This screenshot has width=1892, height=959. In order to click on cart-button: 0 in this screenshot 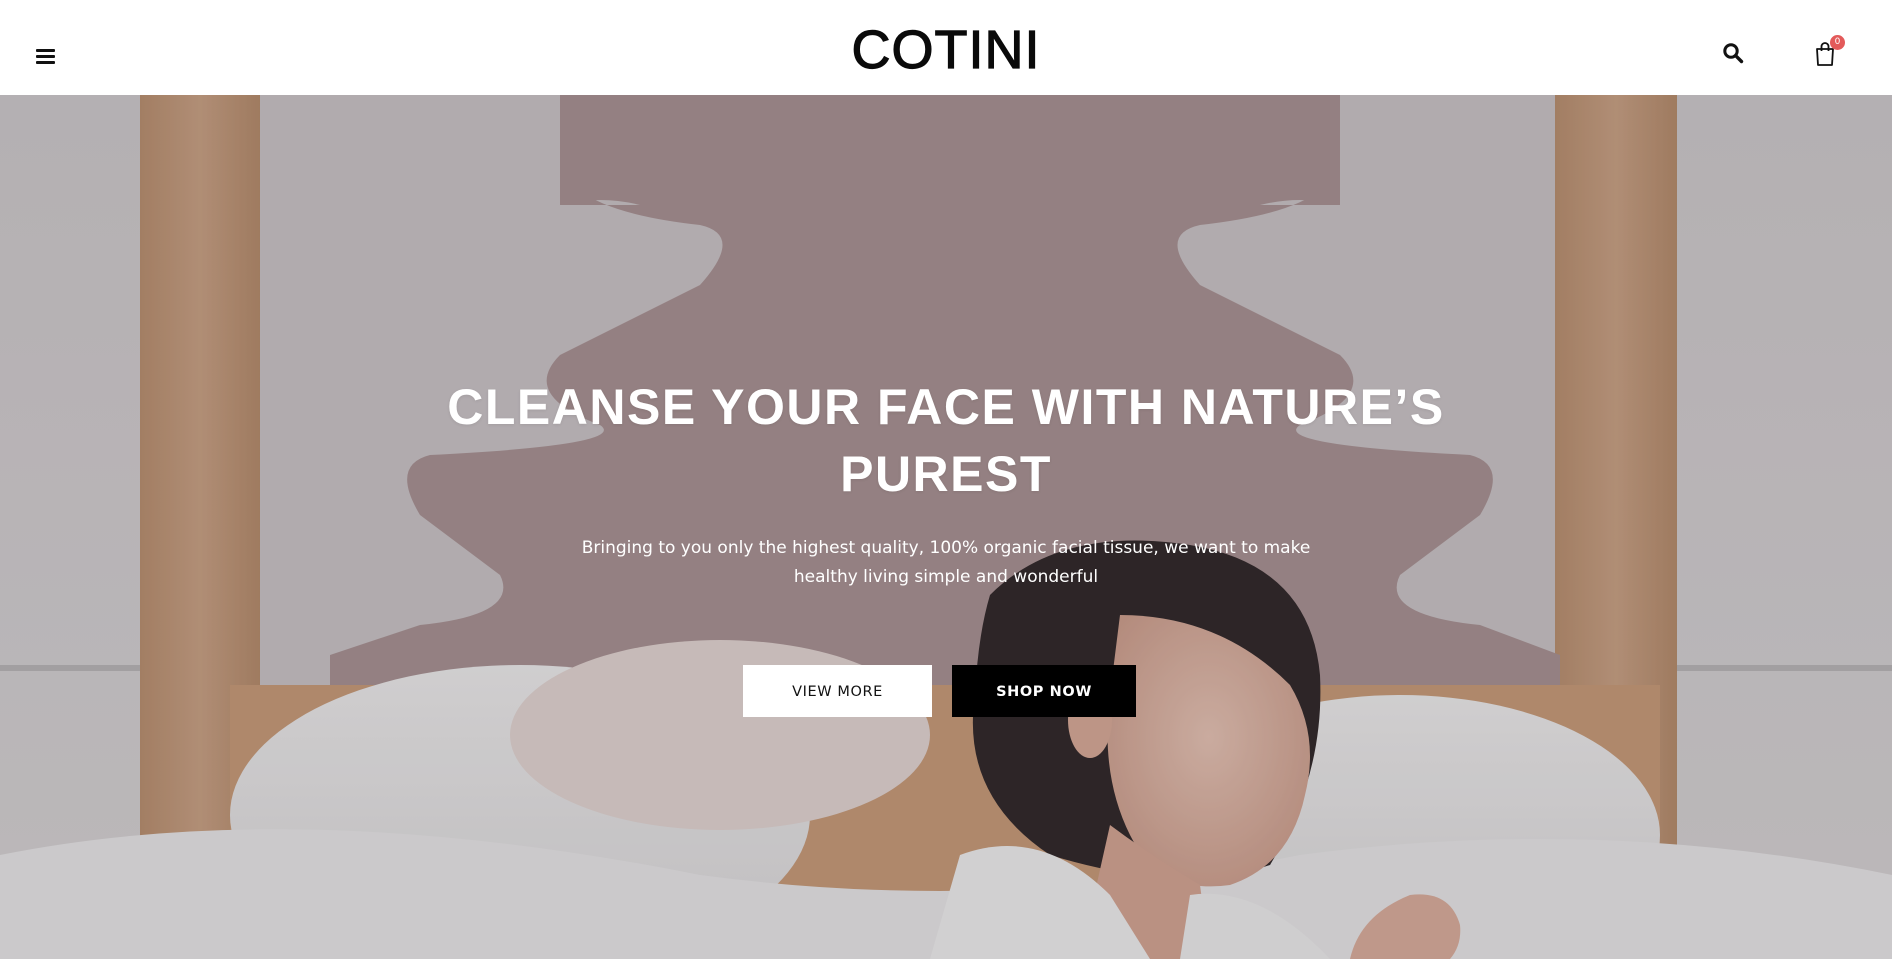, I will do `click(1829, 50)`.